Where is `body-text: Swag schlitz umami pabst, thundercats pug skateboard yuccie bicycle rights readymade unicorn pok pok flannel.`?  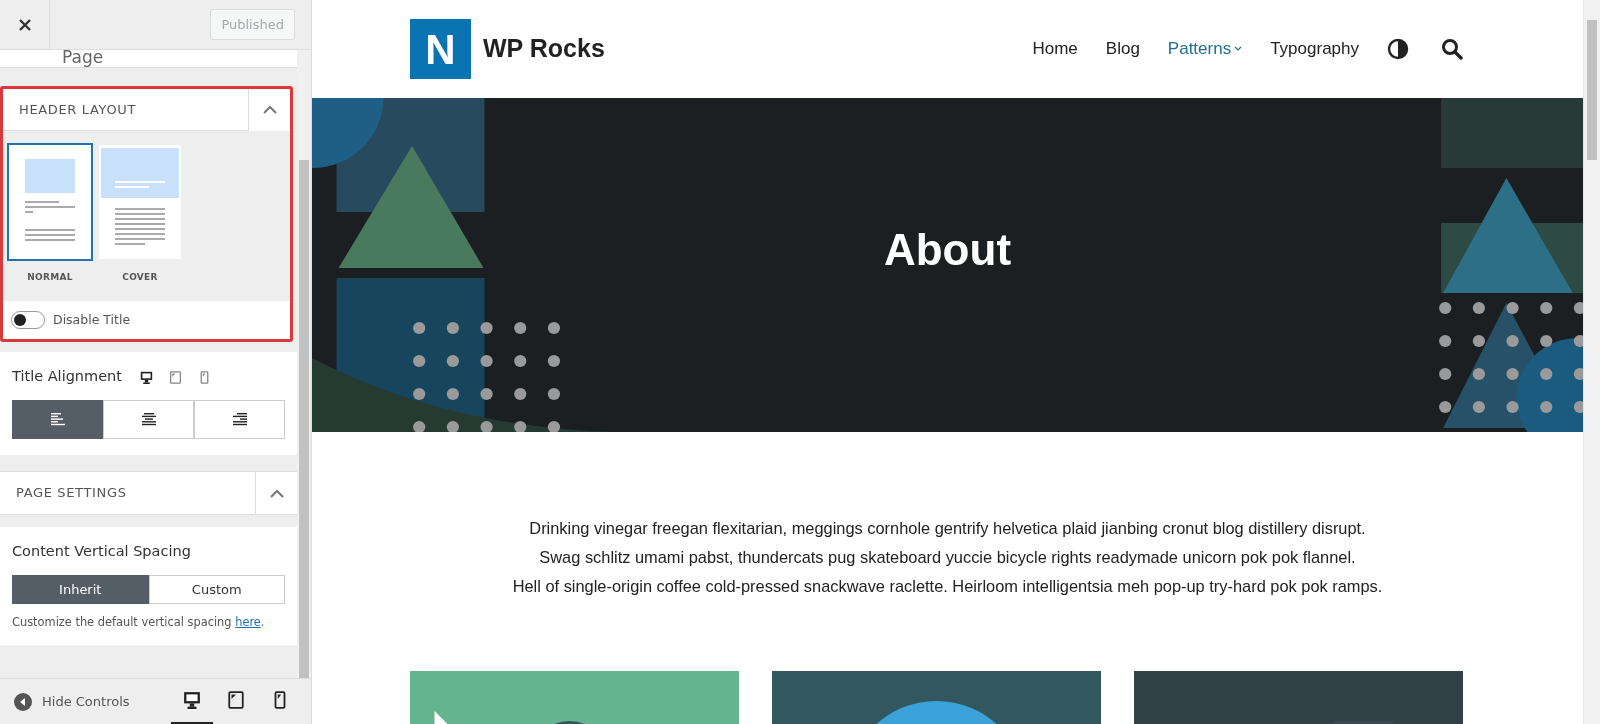
body-text: Swag schlitz umami pabst, thundercats pug skateboard yuccie bicycle rights readymade unicorn pok pok flannel. is located at coordinates (947, 557).